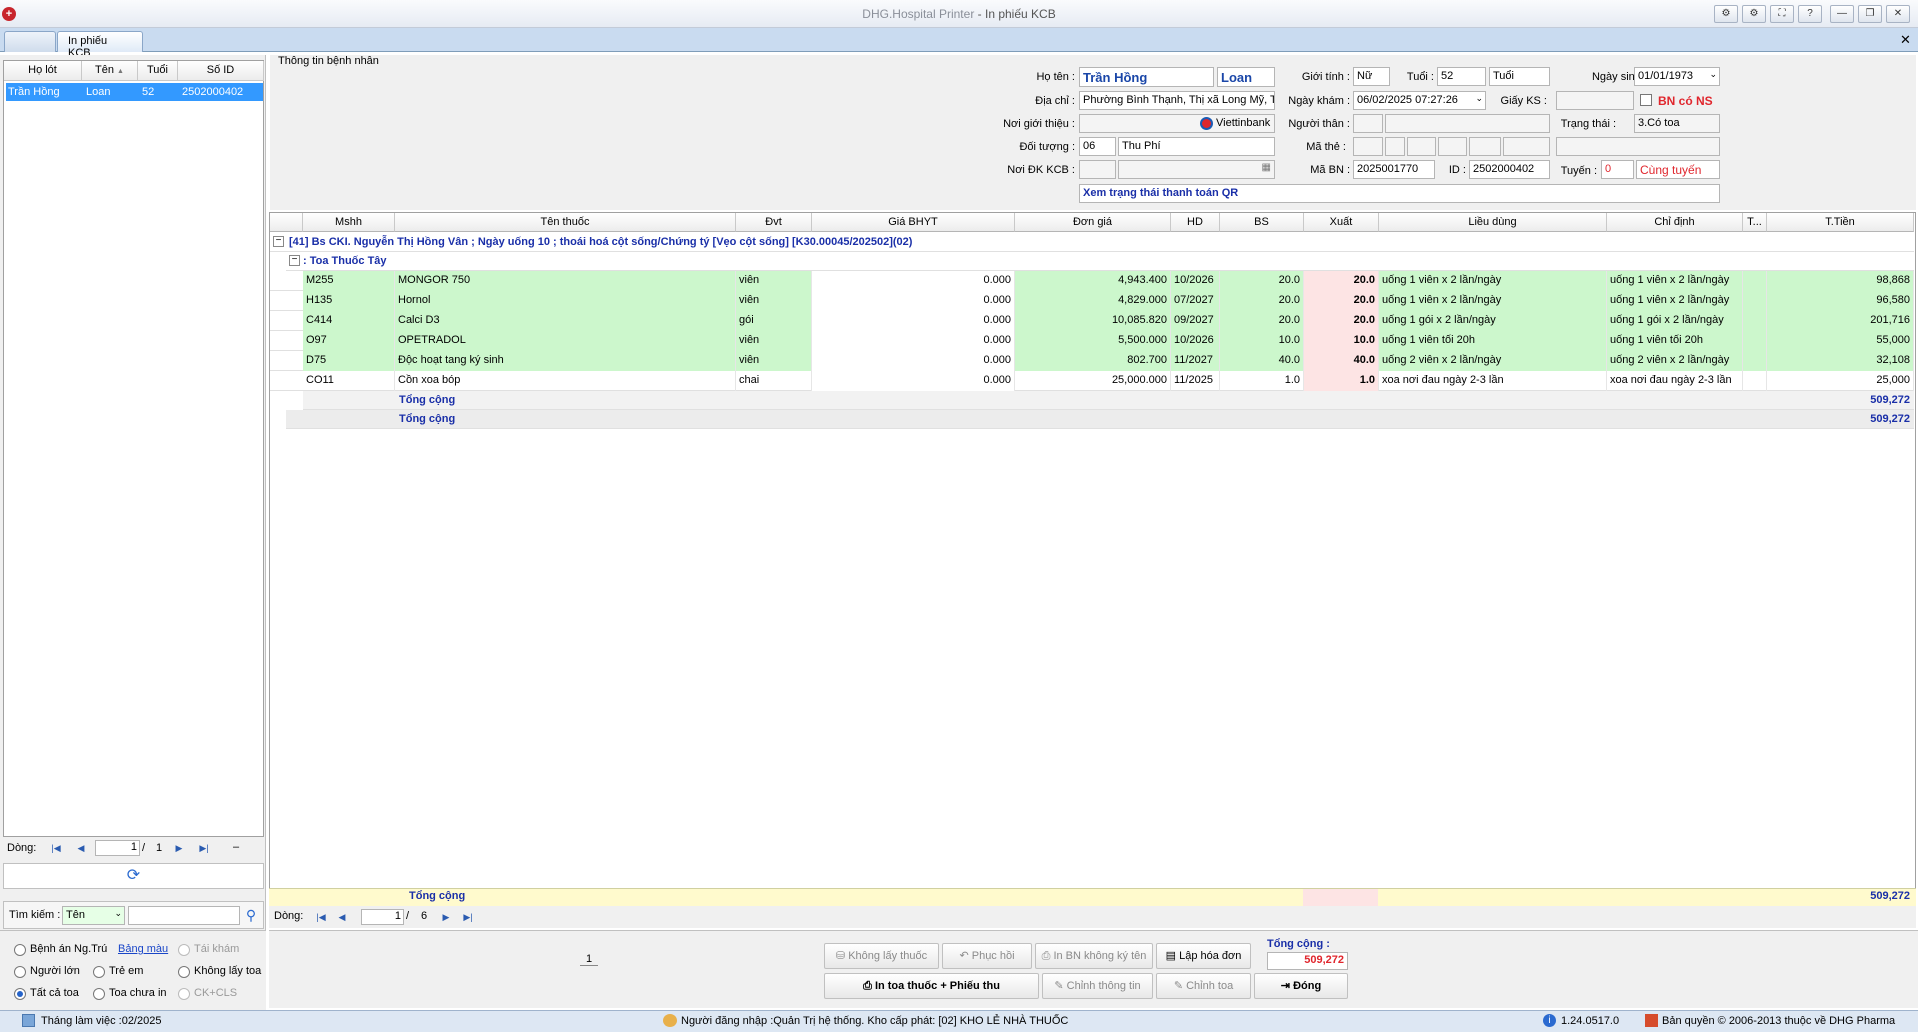 The height and width of the screenshot is (1032, 1918). Describe the element at coordinates (1093, 301) in the screenshot. I see `cell-don-gia: 4,829.000` at that location.